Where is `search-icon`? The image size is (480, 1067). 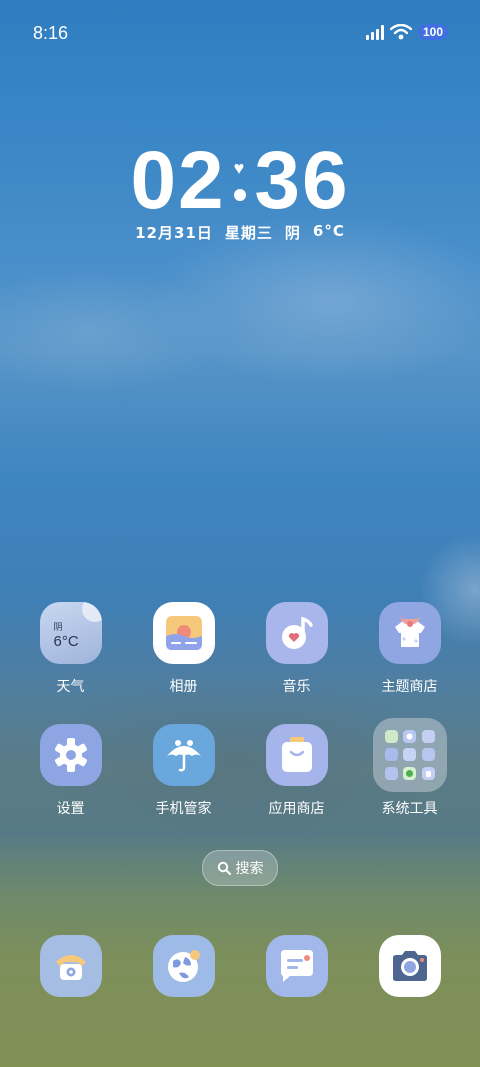
search-icon is located at coordinates (224, 868).